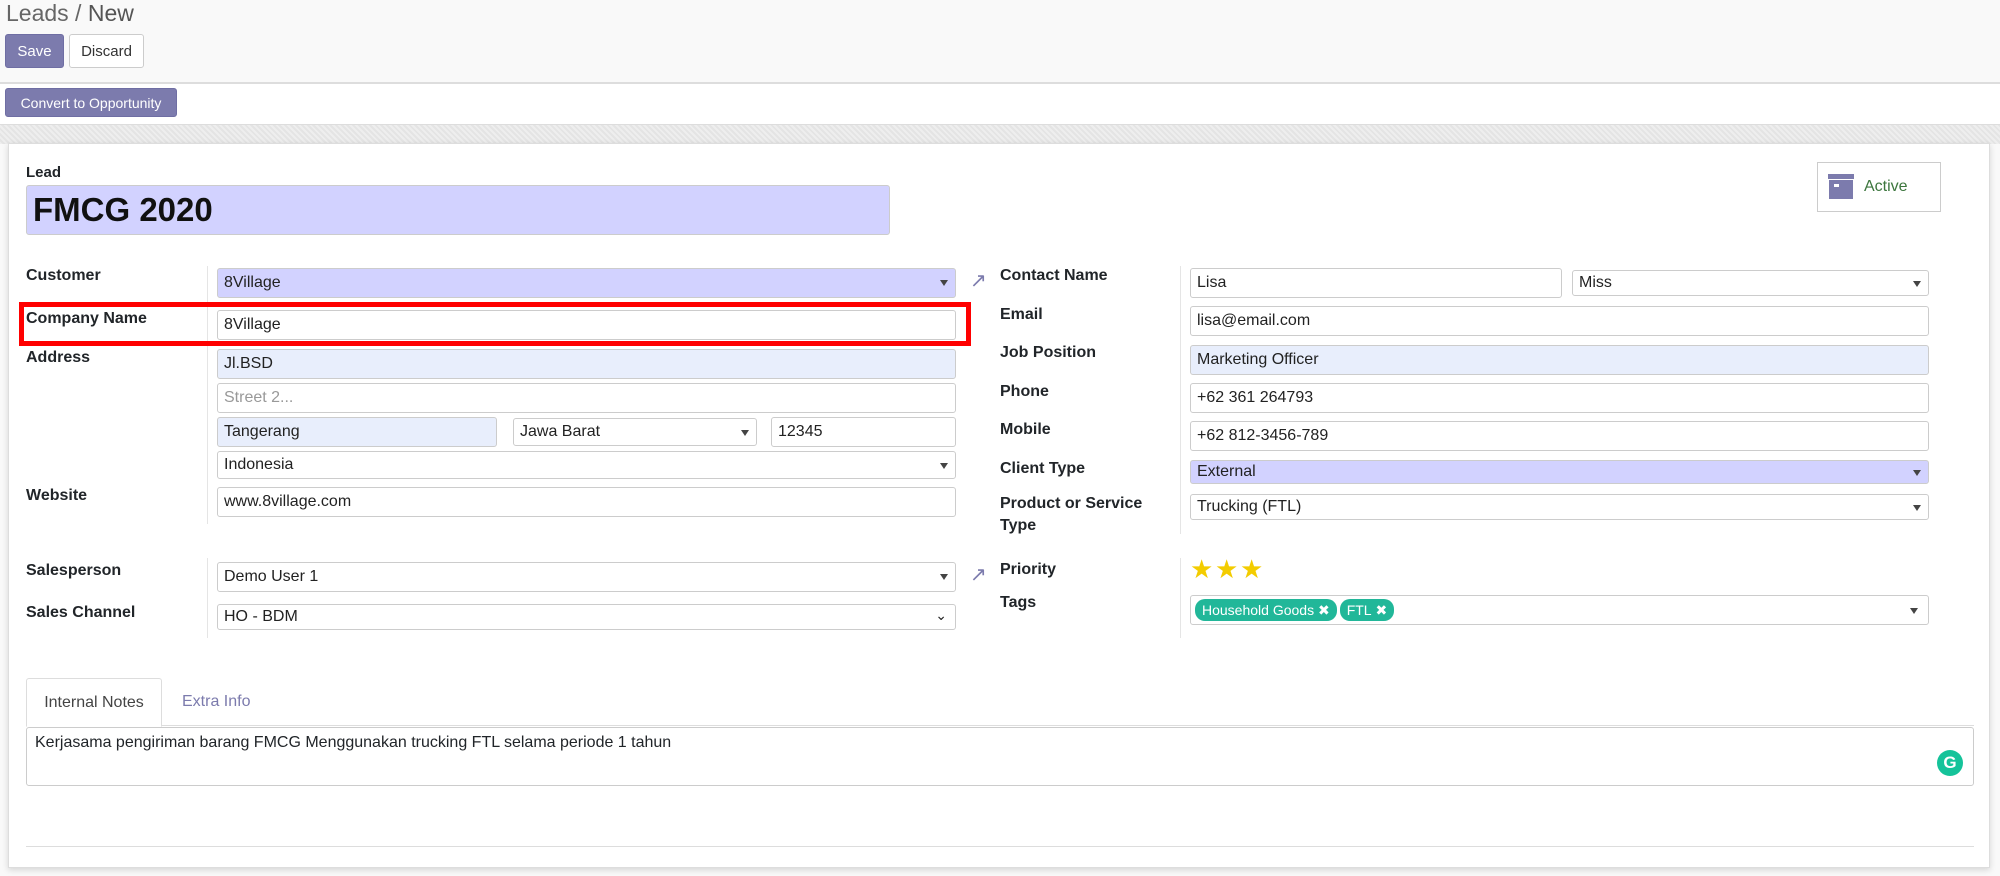 Image resolution: width=2000 pixels, height=876 pixels. Describe the element at coordinates (261, 616) in the screenshot. I see `sales-channel-value: HO - BDM` at that location.